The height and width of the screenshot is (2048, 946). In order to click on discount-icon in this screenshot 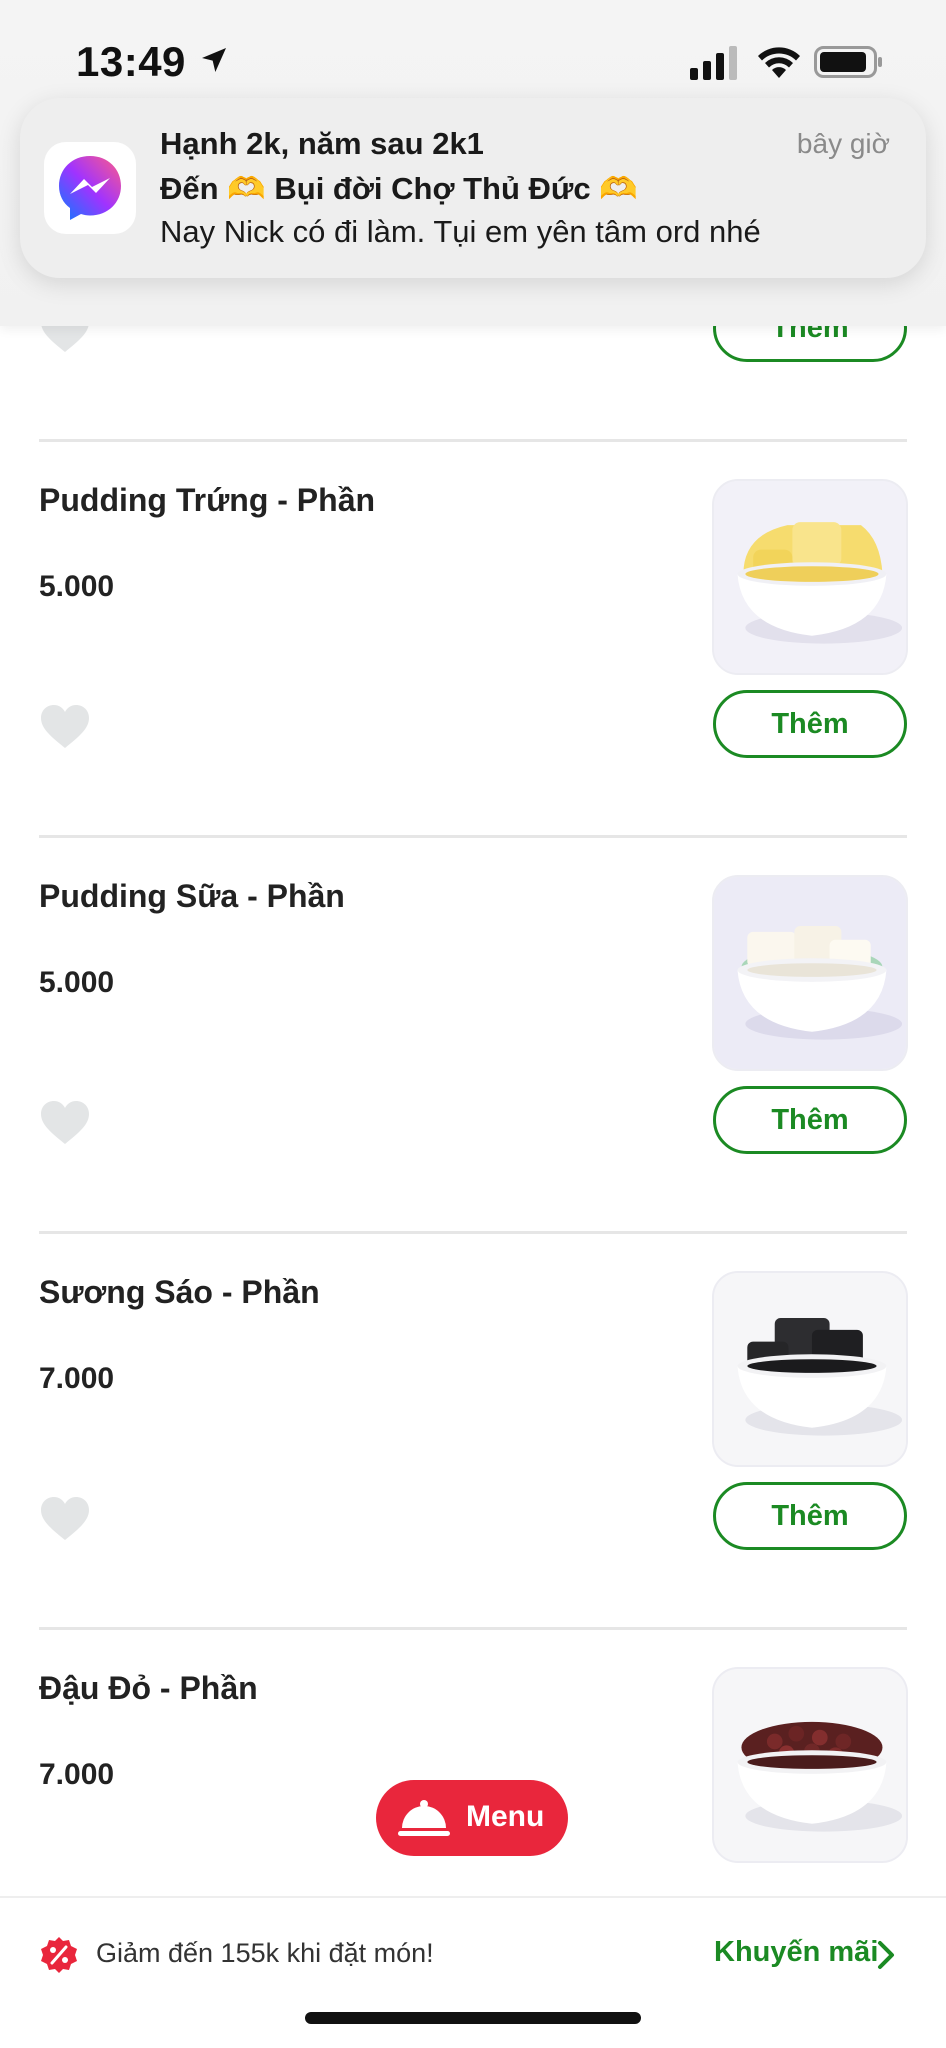, I will do `click(59, 1955)`.